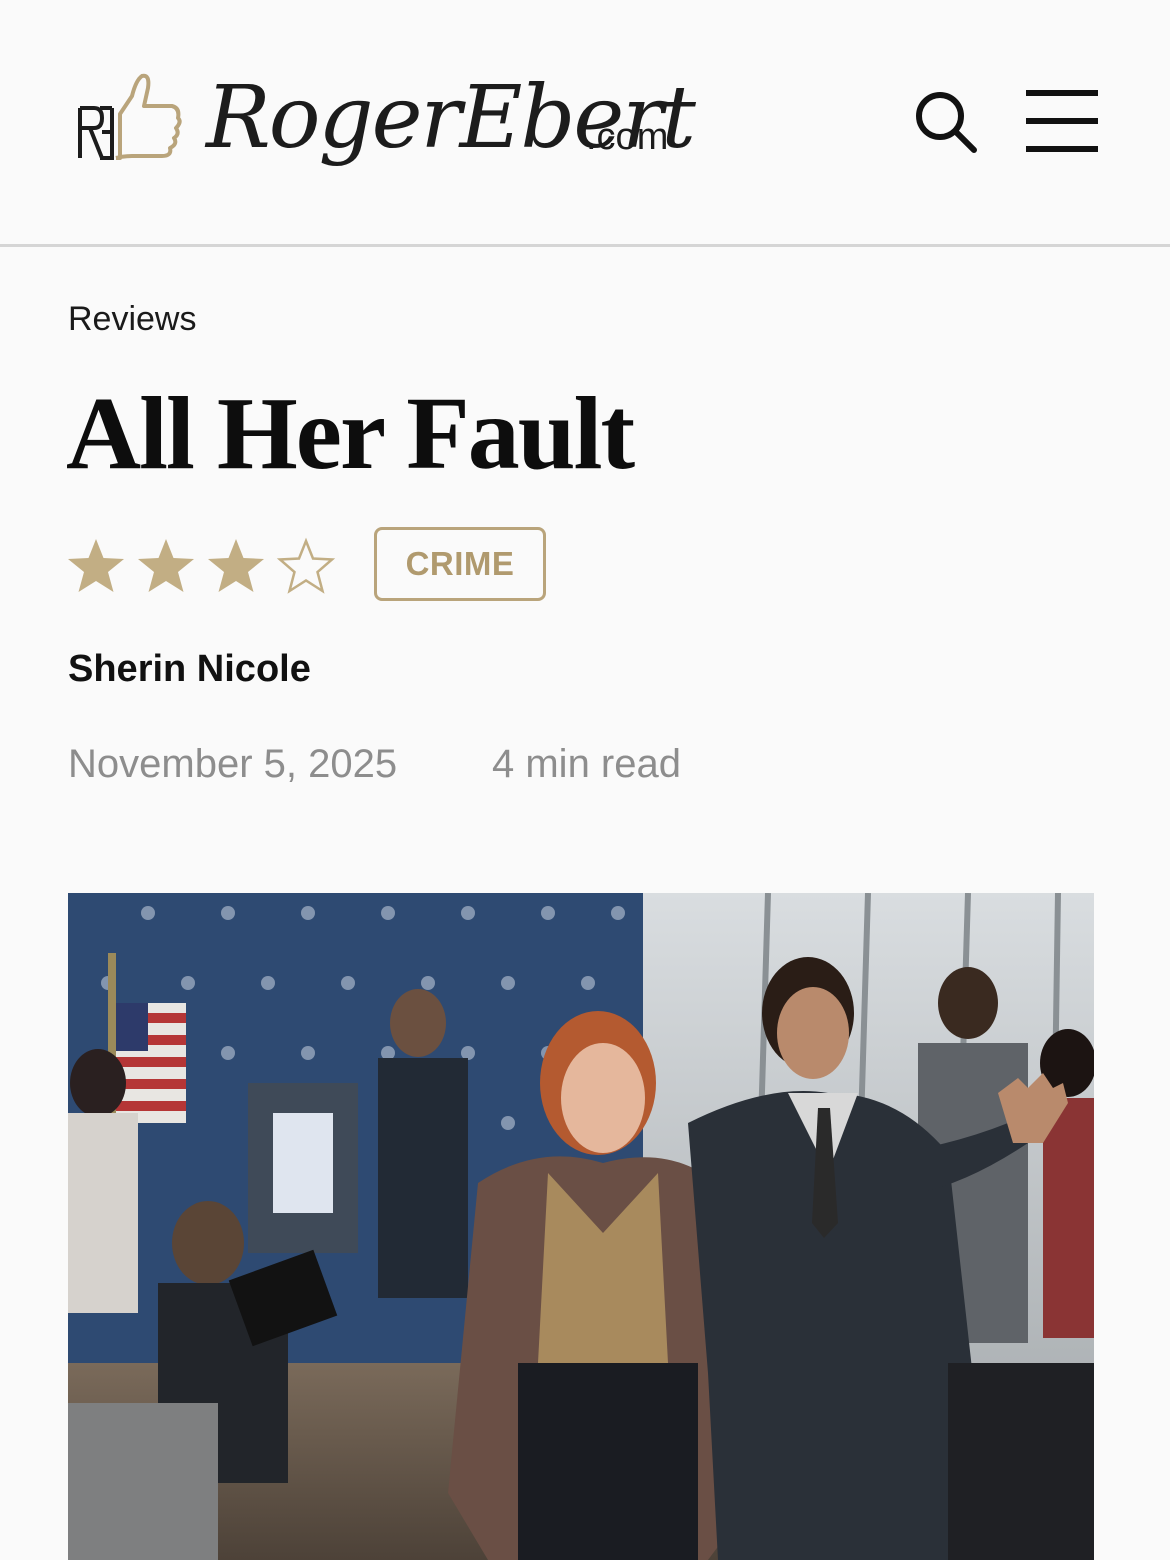 Image resolution: width=1170 pixels, height=1560 pixels. Describe the element at coordinates (233, 764) in the screenshot. I see `publish-date: November 5, 2025` at that location.